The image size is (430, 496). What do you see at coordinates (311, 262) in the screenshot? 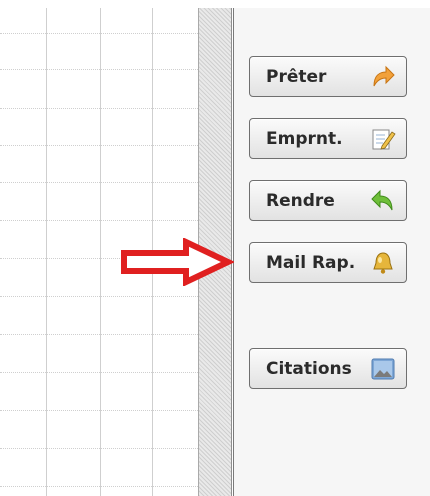
I see `mail-rap-label: Mail Rap.` at bounding box center [311, 262].